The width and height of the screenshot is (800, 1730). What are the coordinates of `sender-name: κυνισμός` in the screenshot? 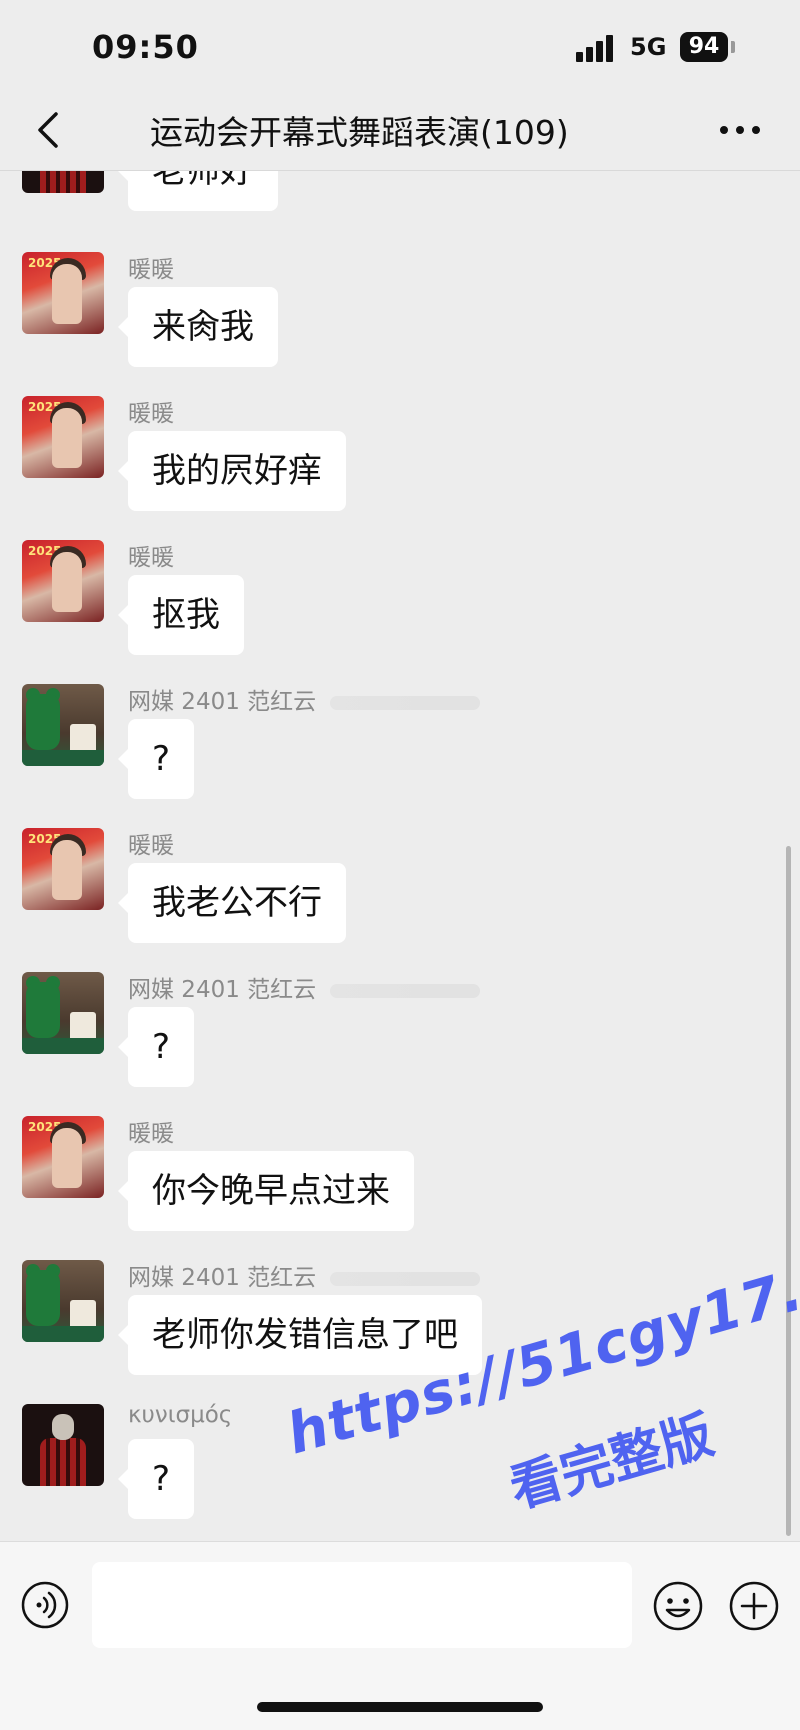 It's located at (180, 1415).